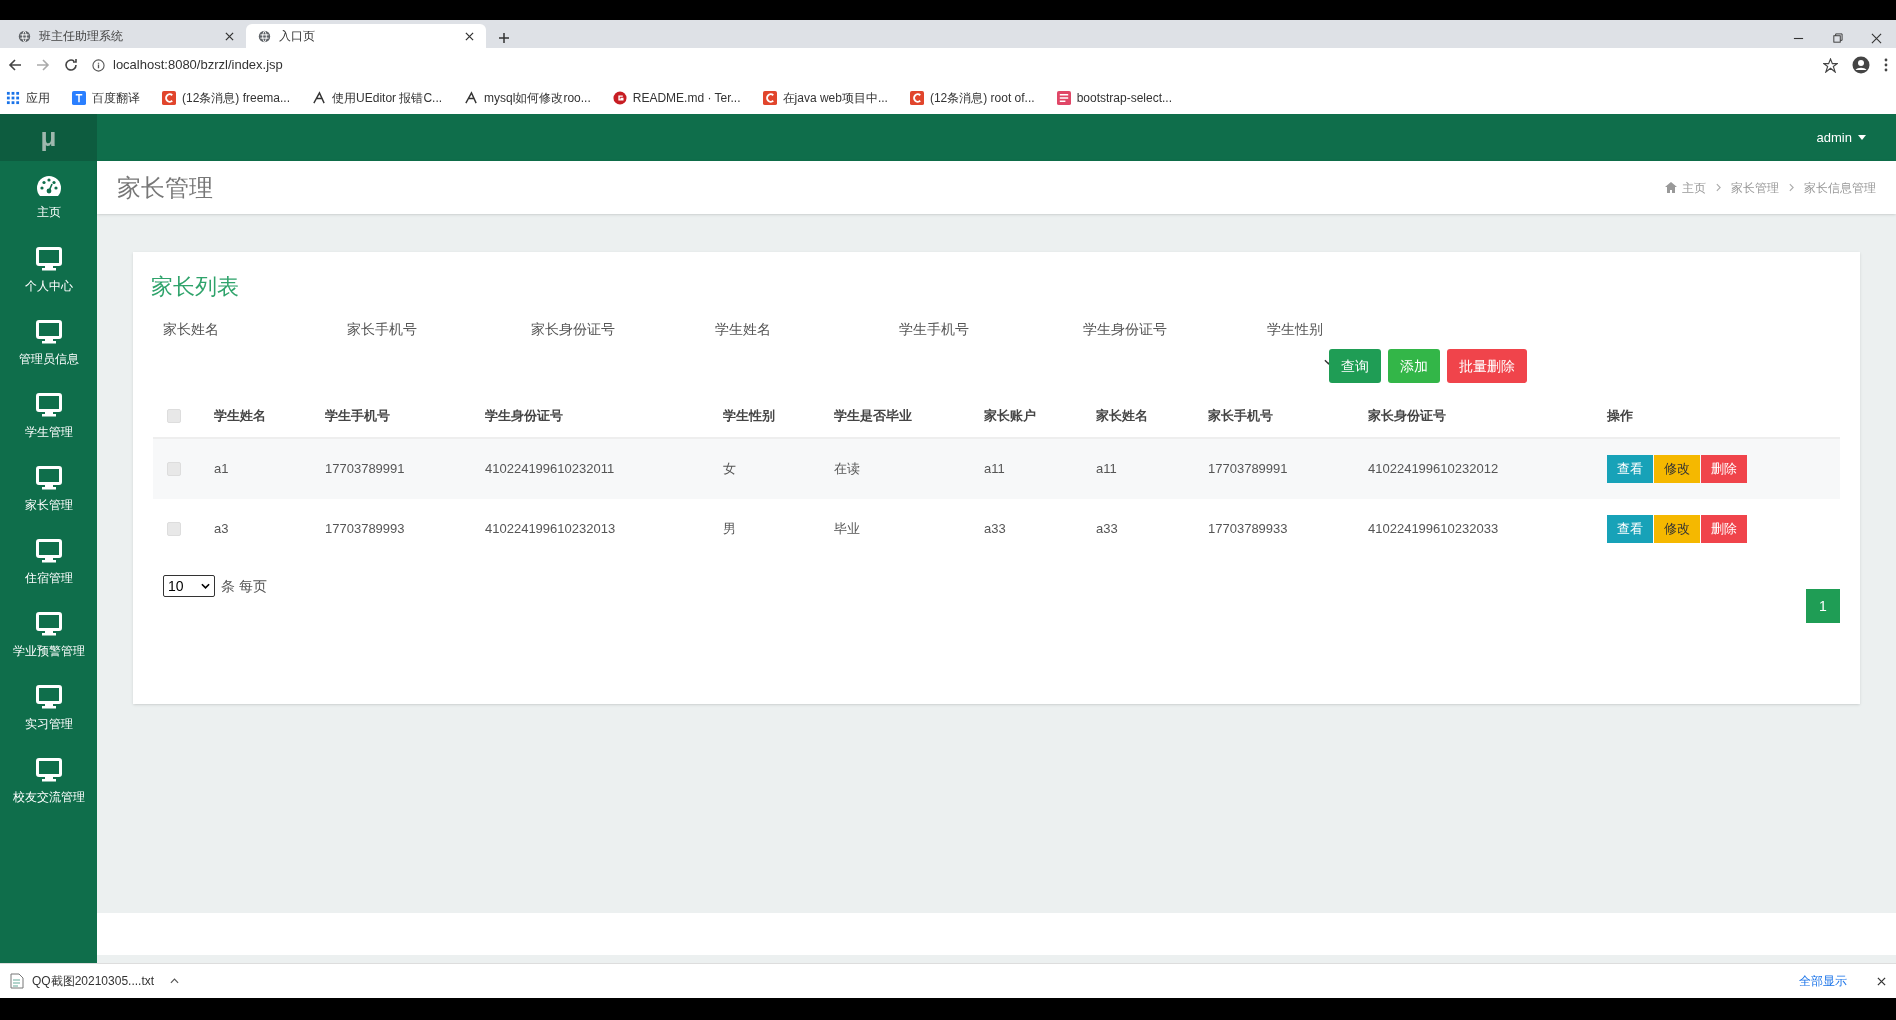  What do you see at coordinates (847, 529) in the screenshot?
I see `table-cell-text: 毕业` at bounding box center [847, 529].